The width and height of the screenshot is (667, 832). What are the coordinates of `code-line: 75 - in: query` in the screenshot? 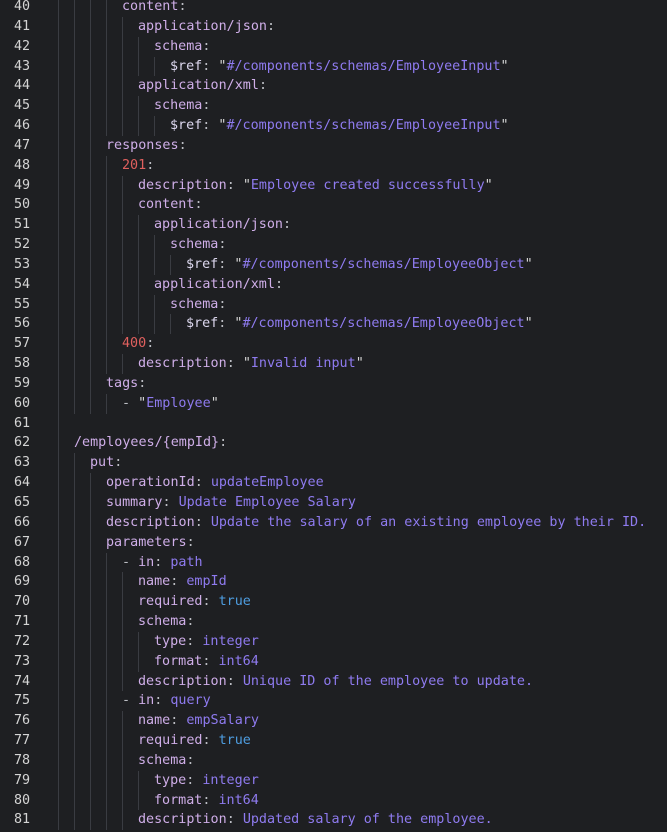 It's located at (333, 701).